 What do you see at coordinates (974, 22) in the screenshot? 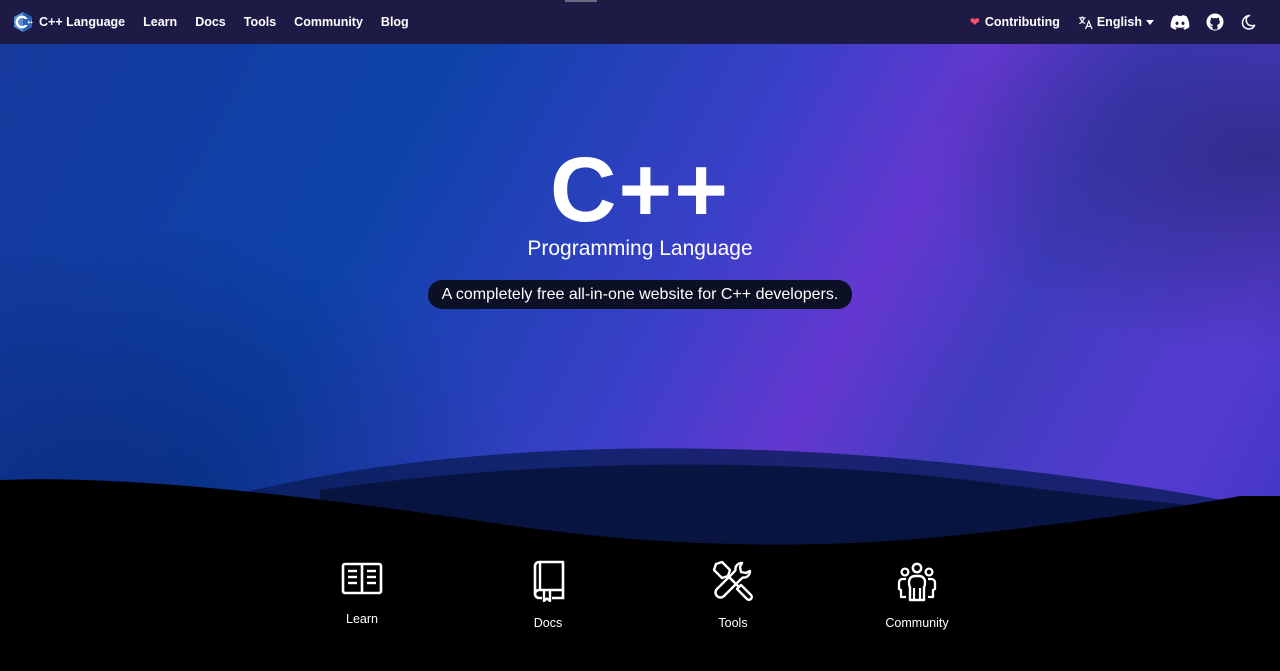
I see `heart-icon: ❤` at bounding box center [974, 22].